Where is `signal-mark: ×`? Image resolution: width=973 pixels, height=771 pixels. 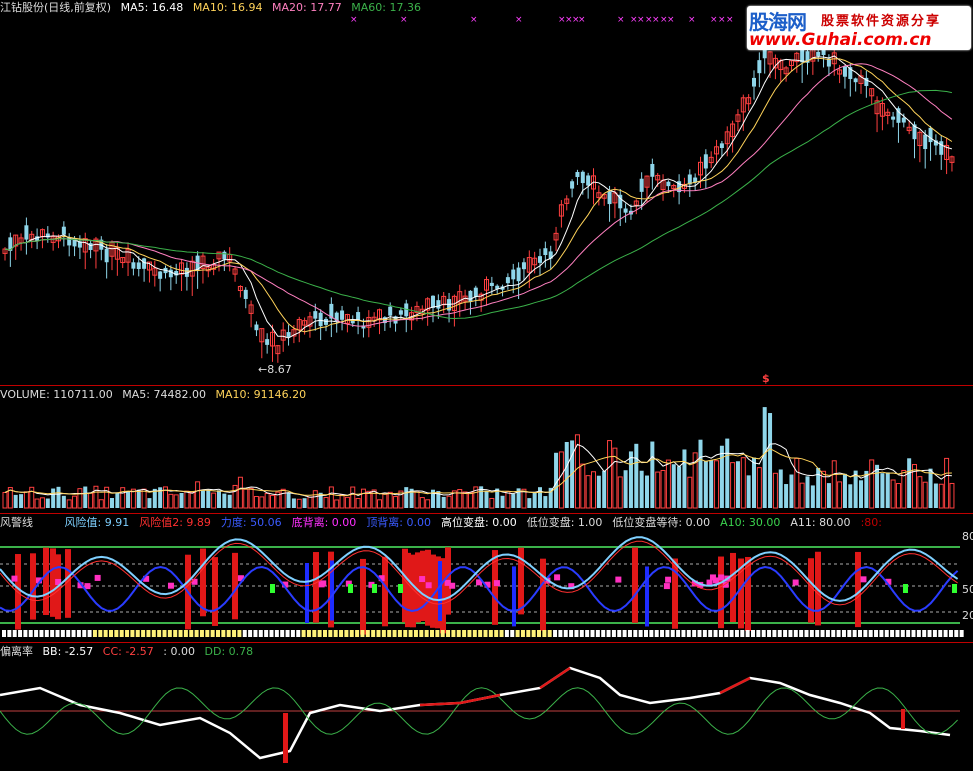
signal-mark: × is located at coordinates (621, 20).